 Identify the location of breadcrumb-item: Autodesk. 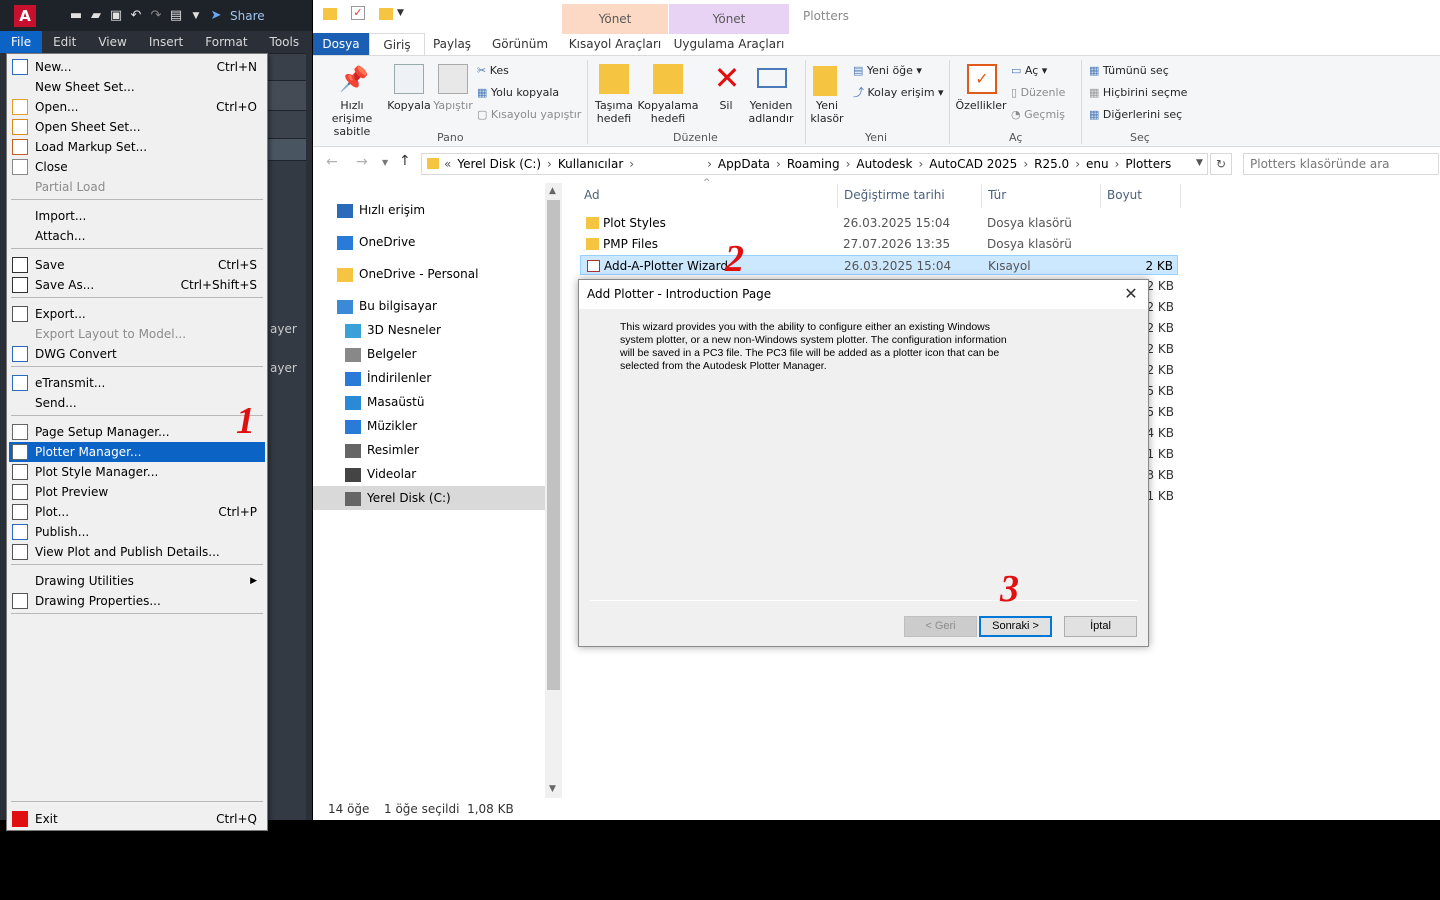
(884, 164).